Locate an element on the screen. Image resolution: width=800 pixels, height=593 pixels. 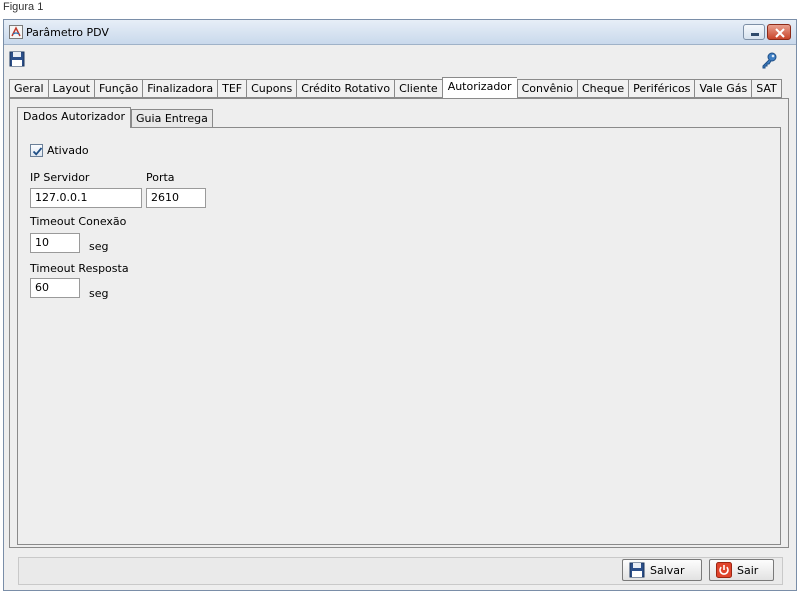
checkbox-box is located at coordinates (36, 150).